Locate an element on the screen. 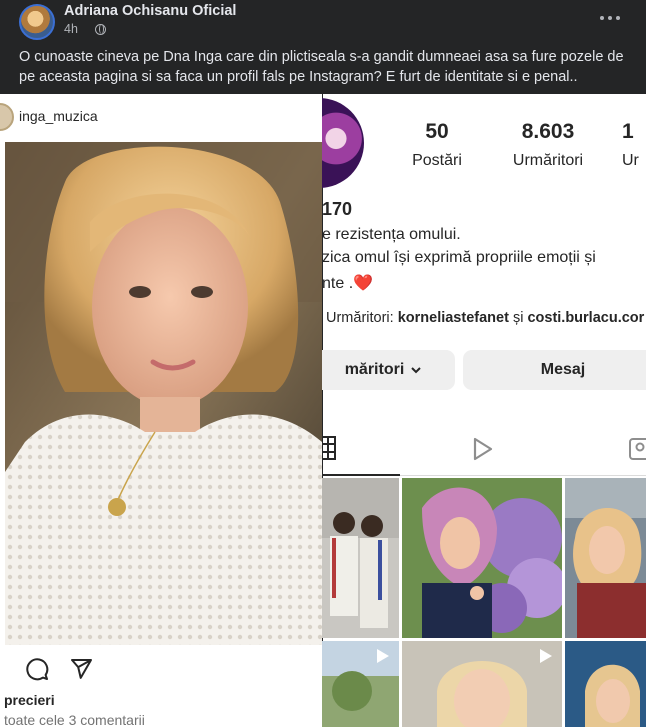 This screenshot has width=646, height=727. ig-post-header: inga_muzica is located at coordinates (161, 117).